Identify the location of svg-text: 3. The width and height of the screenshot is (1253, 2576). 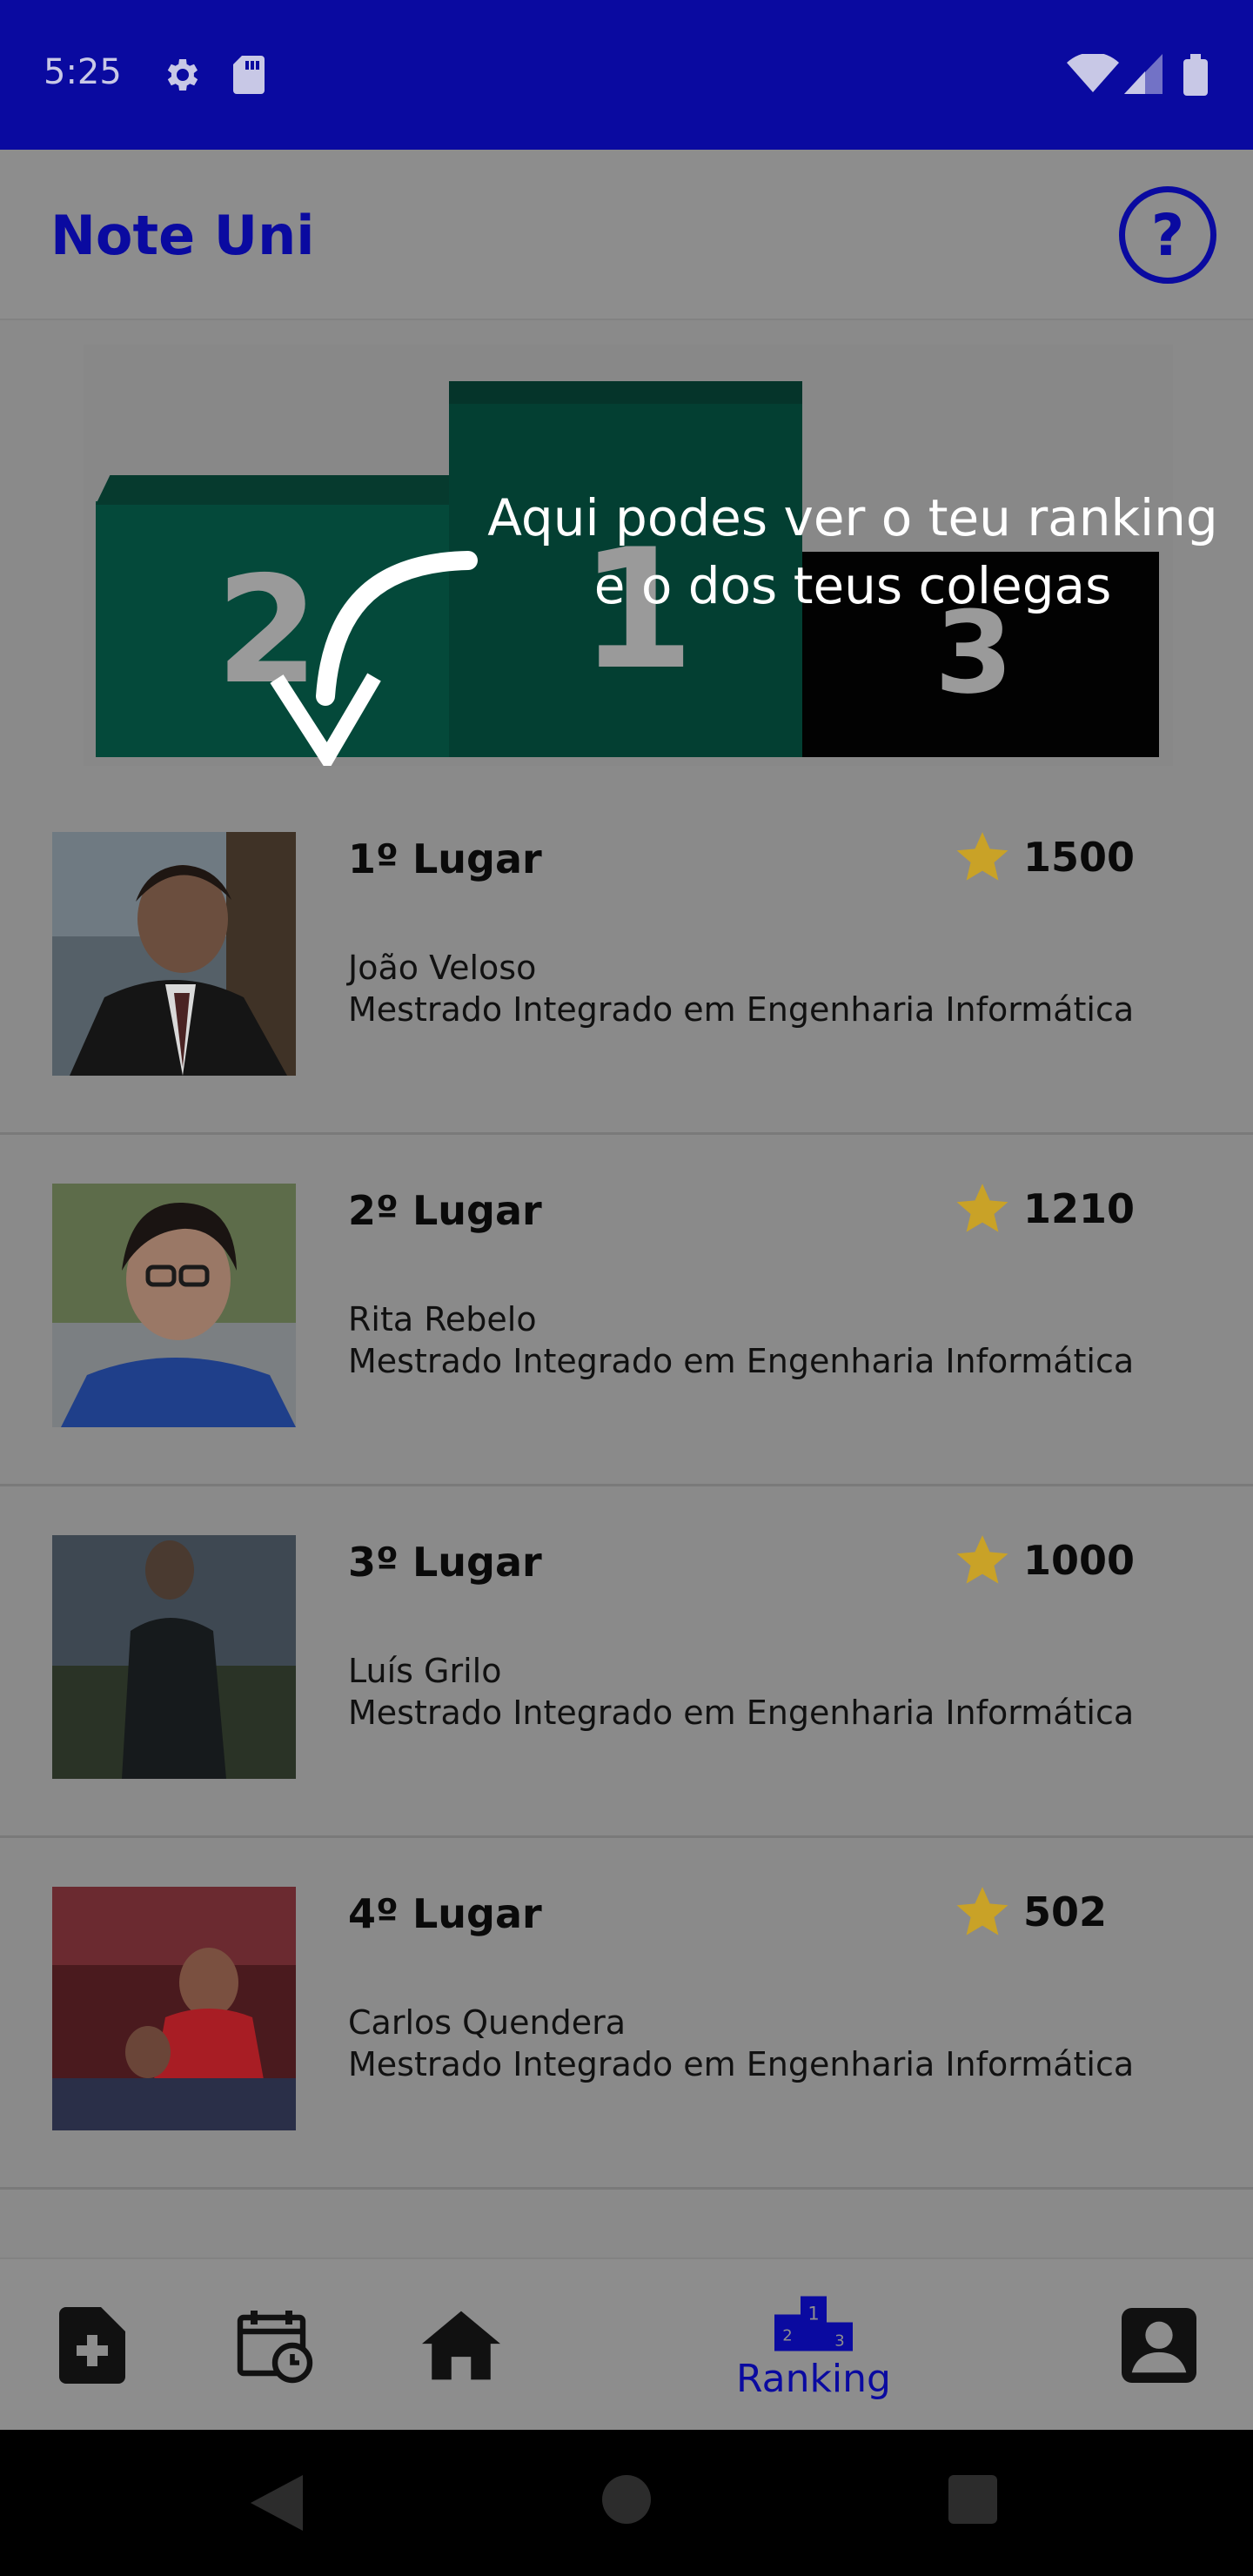
(839, 2340).